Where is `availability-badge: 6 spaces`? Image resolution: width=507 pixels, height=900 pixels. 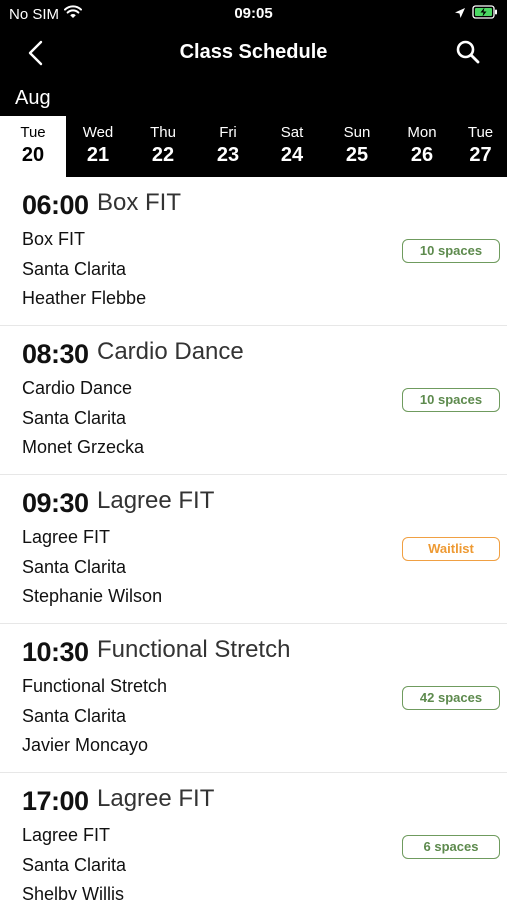
availability-badge: 6 spaces is located at coordinates (451, 847).